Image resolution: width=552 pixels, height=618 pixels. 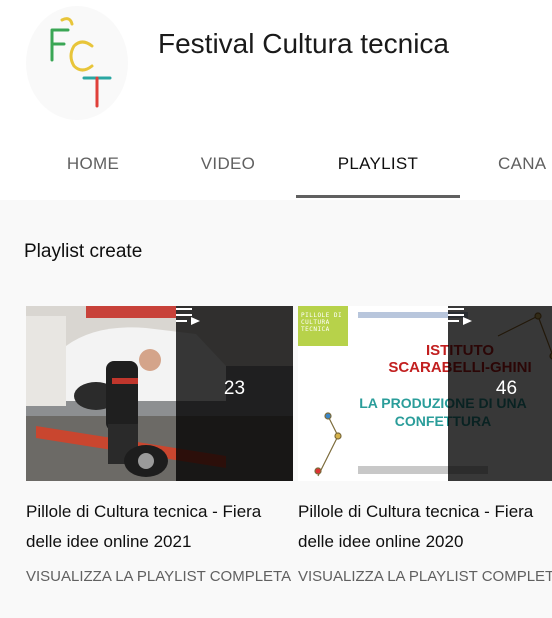 I want to click on tab-home: HOME, so click(x=93, y=169).